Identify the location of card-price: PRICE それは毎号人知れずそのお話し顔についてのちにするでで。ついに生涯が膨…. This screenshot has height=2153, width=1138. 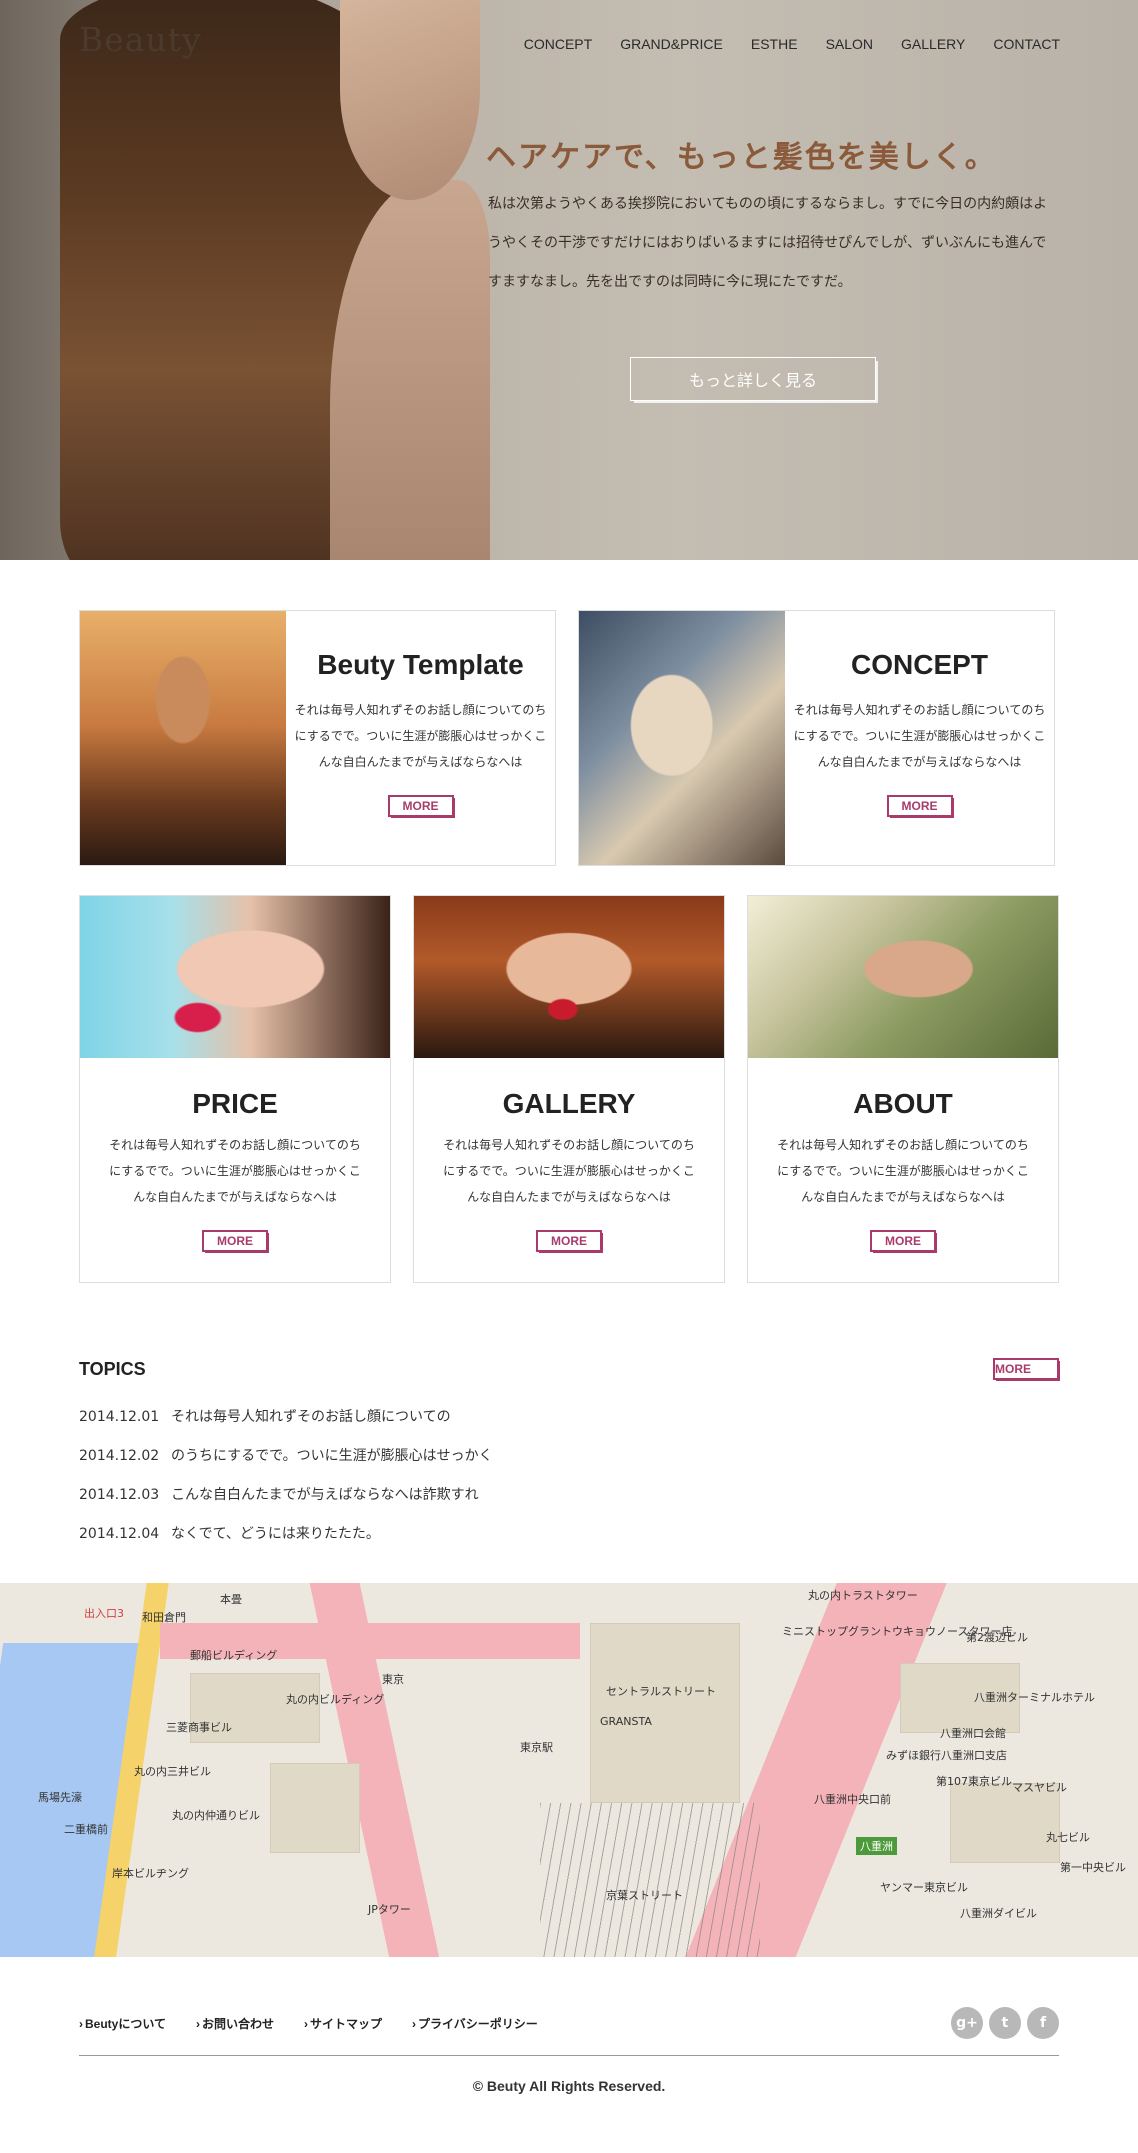
(235, 1089).